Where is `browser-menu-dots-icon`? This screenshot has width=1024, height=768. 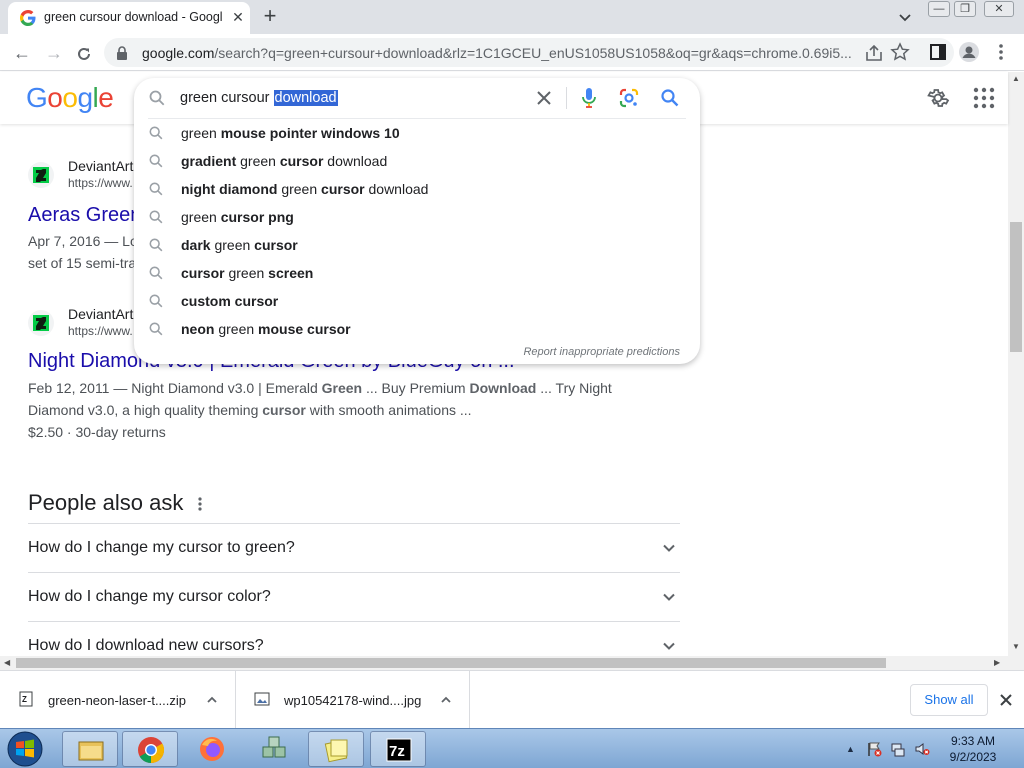 browser-menu-dots-icon is located at coordinates (1001, 52).